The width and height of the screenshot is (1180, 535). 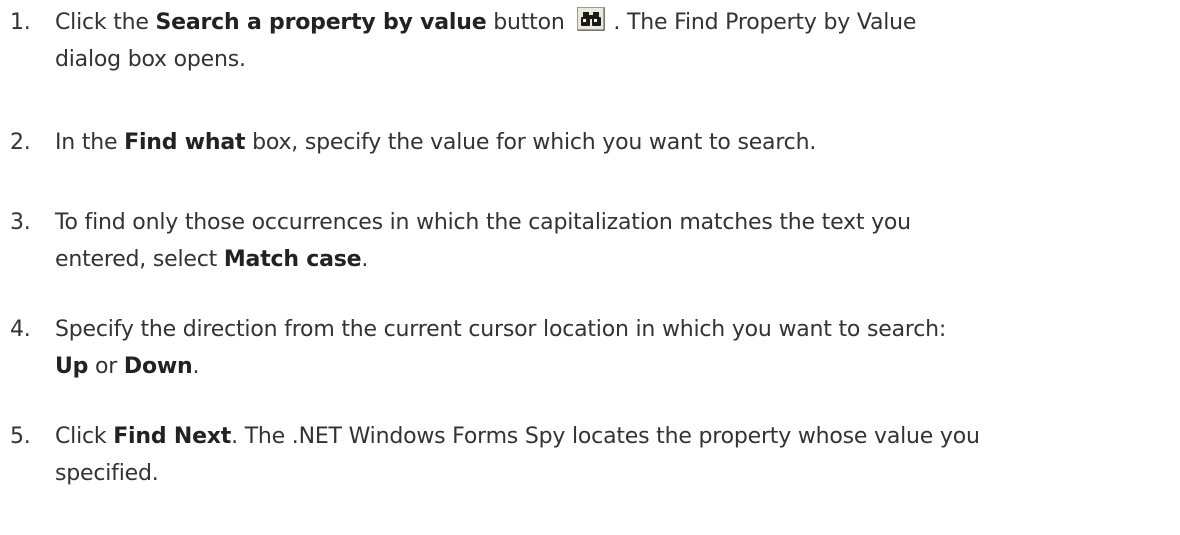 I want to click on step-text-segment: Click, so click(x=84, y=436).